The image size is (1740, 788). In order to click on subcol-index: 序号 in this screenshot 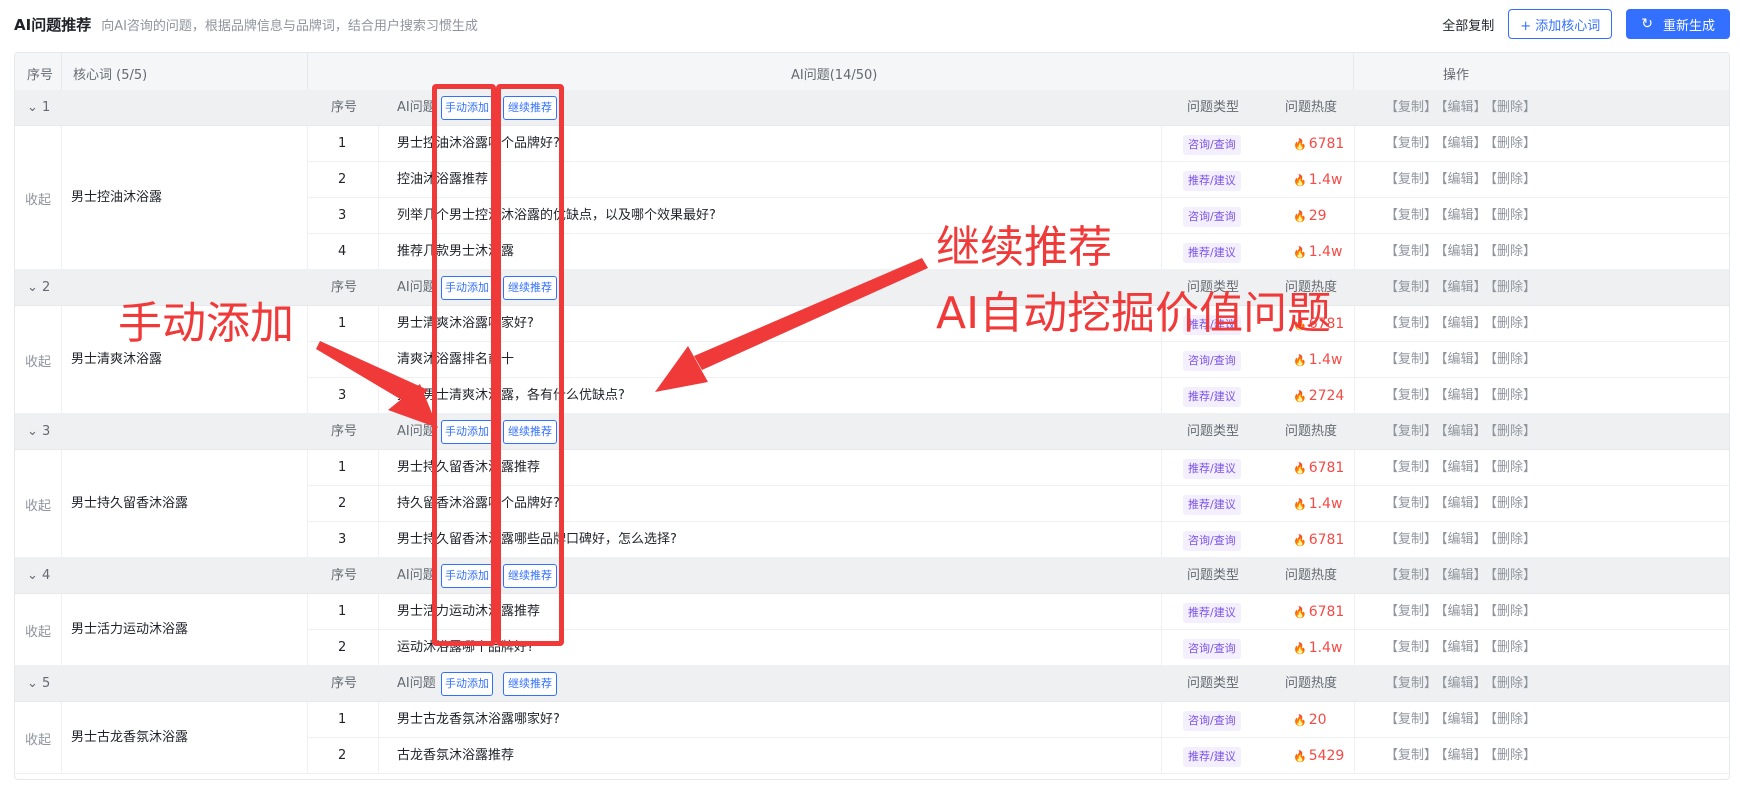, I will do `click(344, 683)`.